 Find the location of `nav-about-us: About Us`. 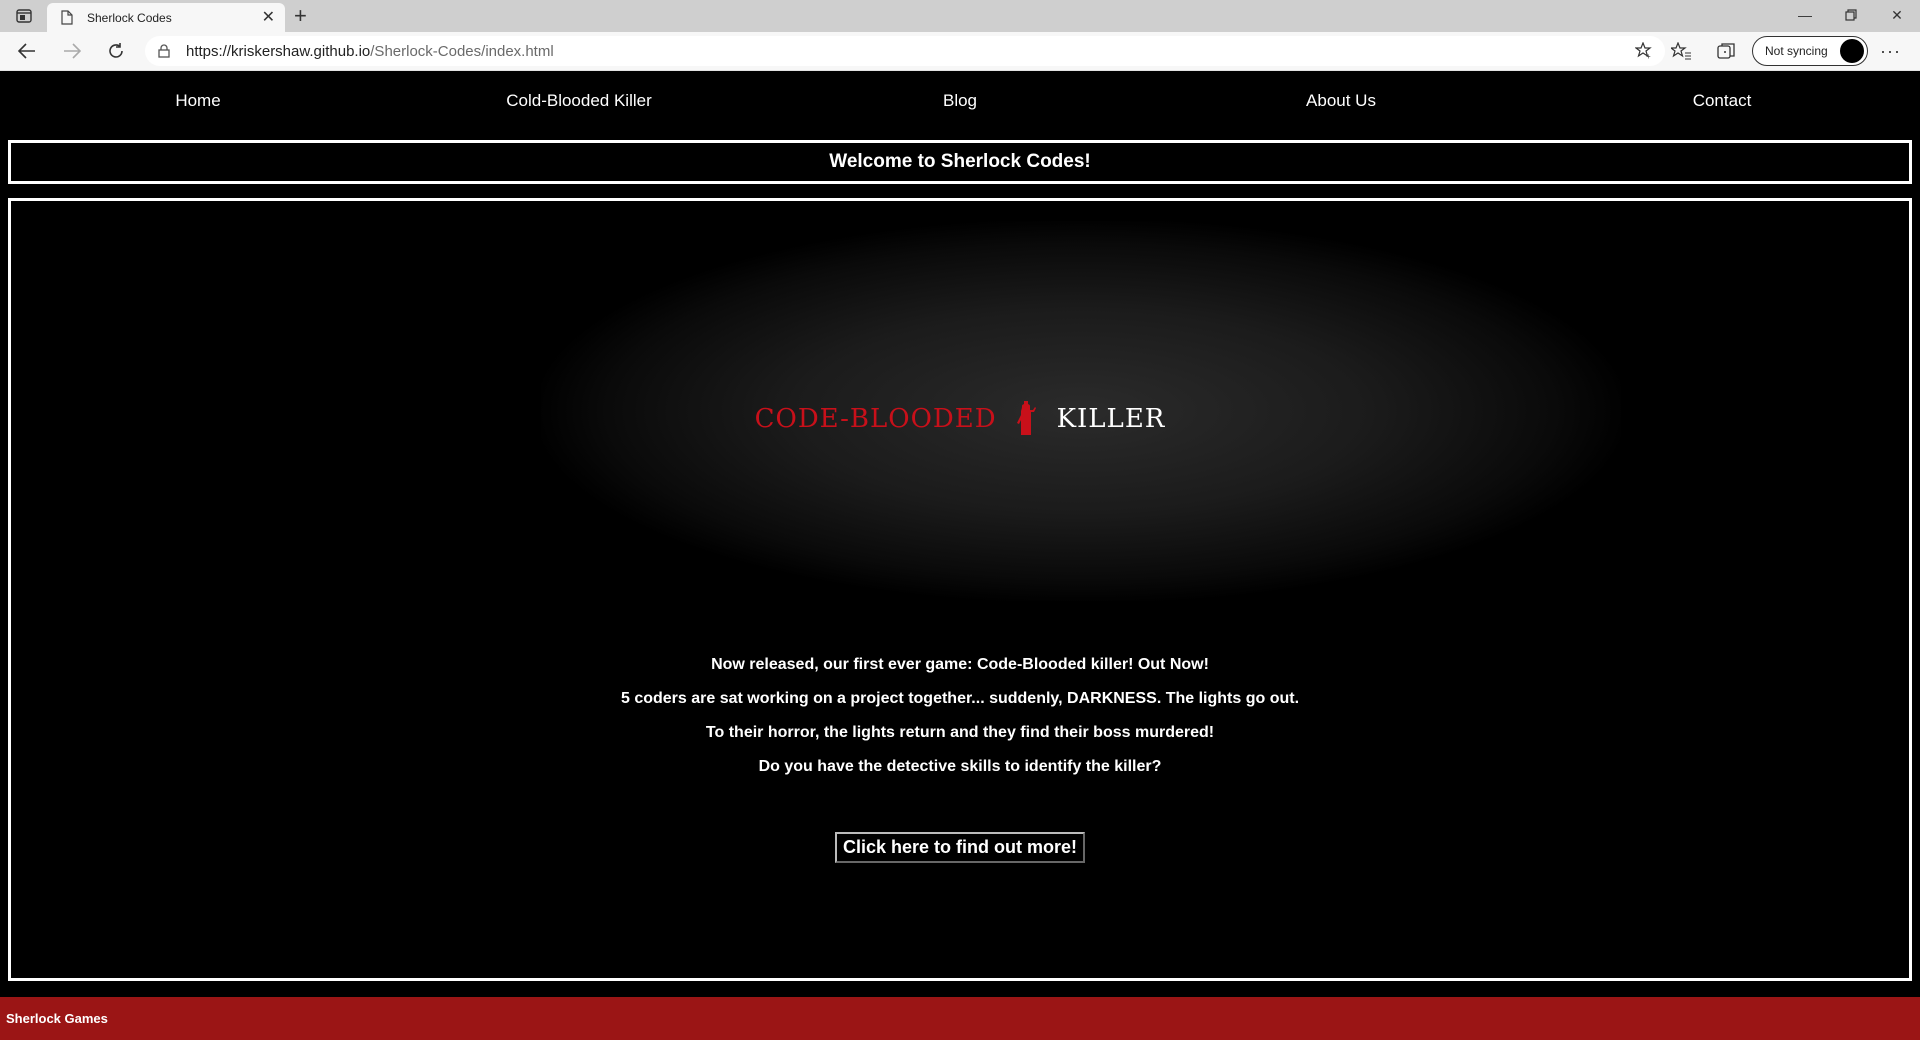

nav-about-us: About Us is located at coordinates (1341, 101).